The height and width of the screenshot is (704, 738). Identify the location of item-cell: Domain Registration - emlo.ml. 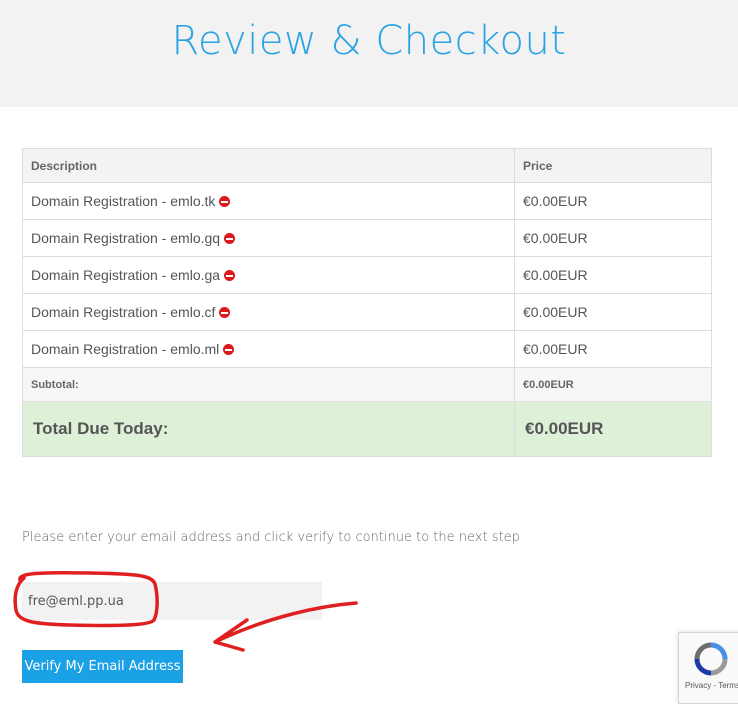
(268, 349).